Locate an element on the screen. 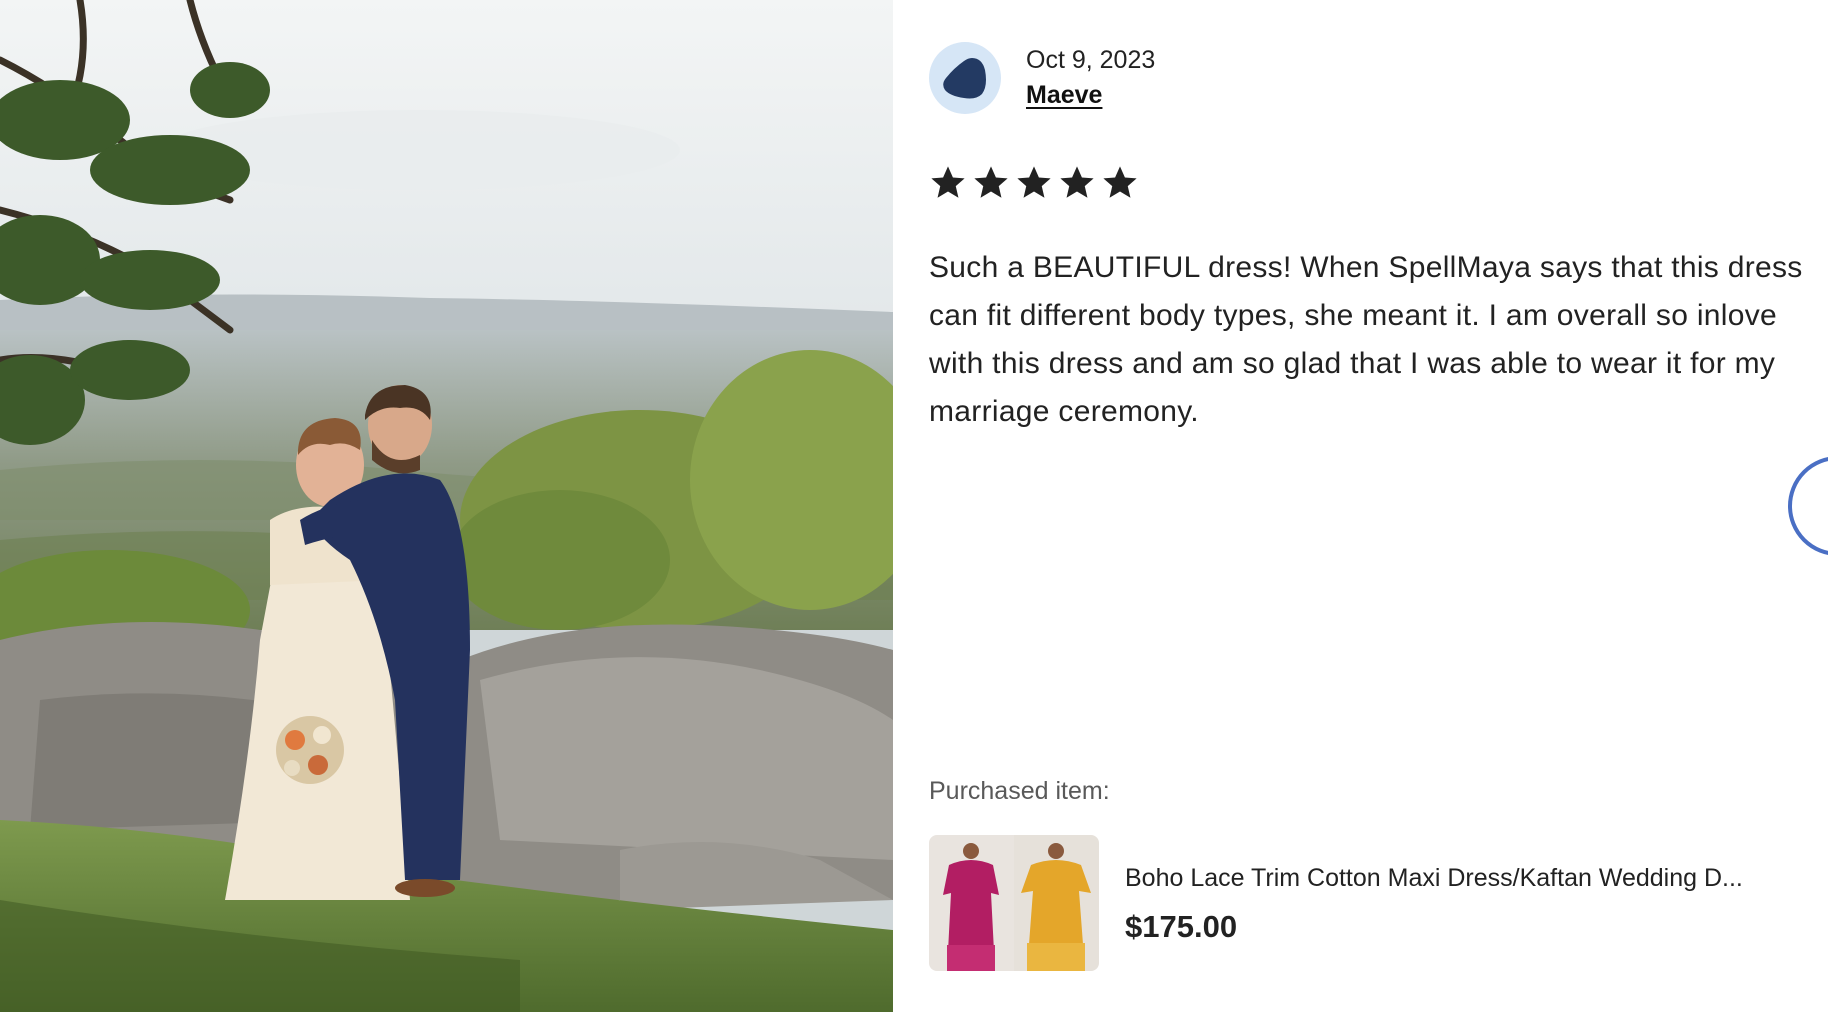 Image resolution: width=1828 pixels, height=1012 pixels. reviewer-meta: Oct 9, 2023 Maeve is located at coordinates (1090, 78).